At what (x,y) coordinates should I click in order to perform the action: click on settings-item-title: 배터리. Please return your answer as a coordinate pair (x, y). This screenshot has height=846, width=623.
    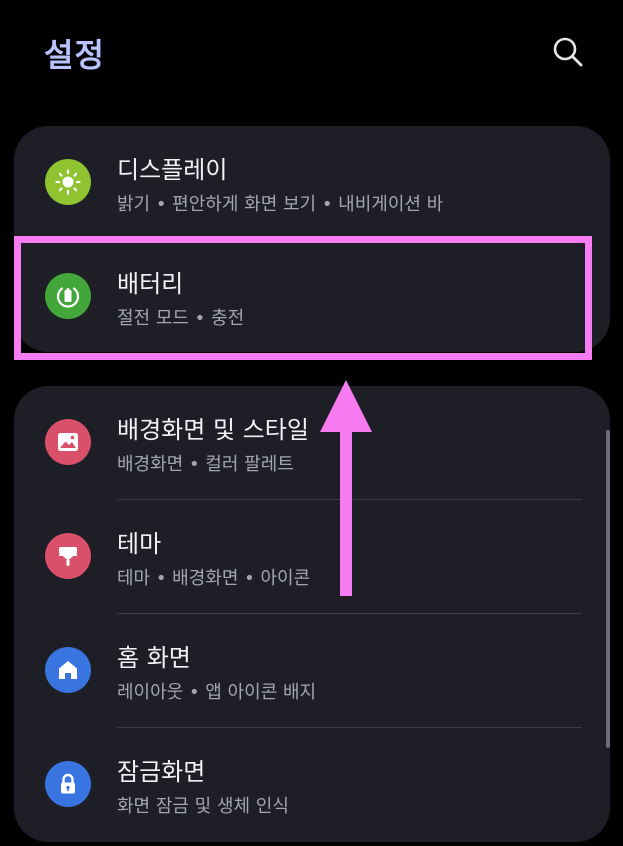
    Looking at the image, I should click on (150, 284).